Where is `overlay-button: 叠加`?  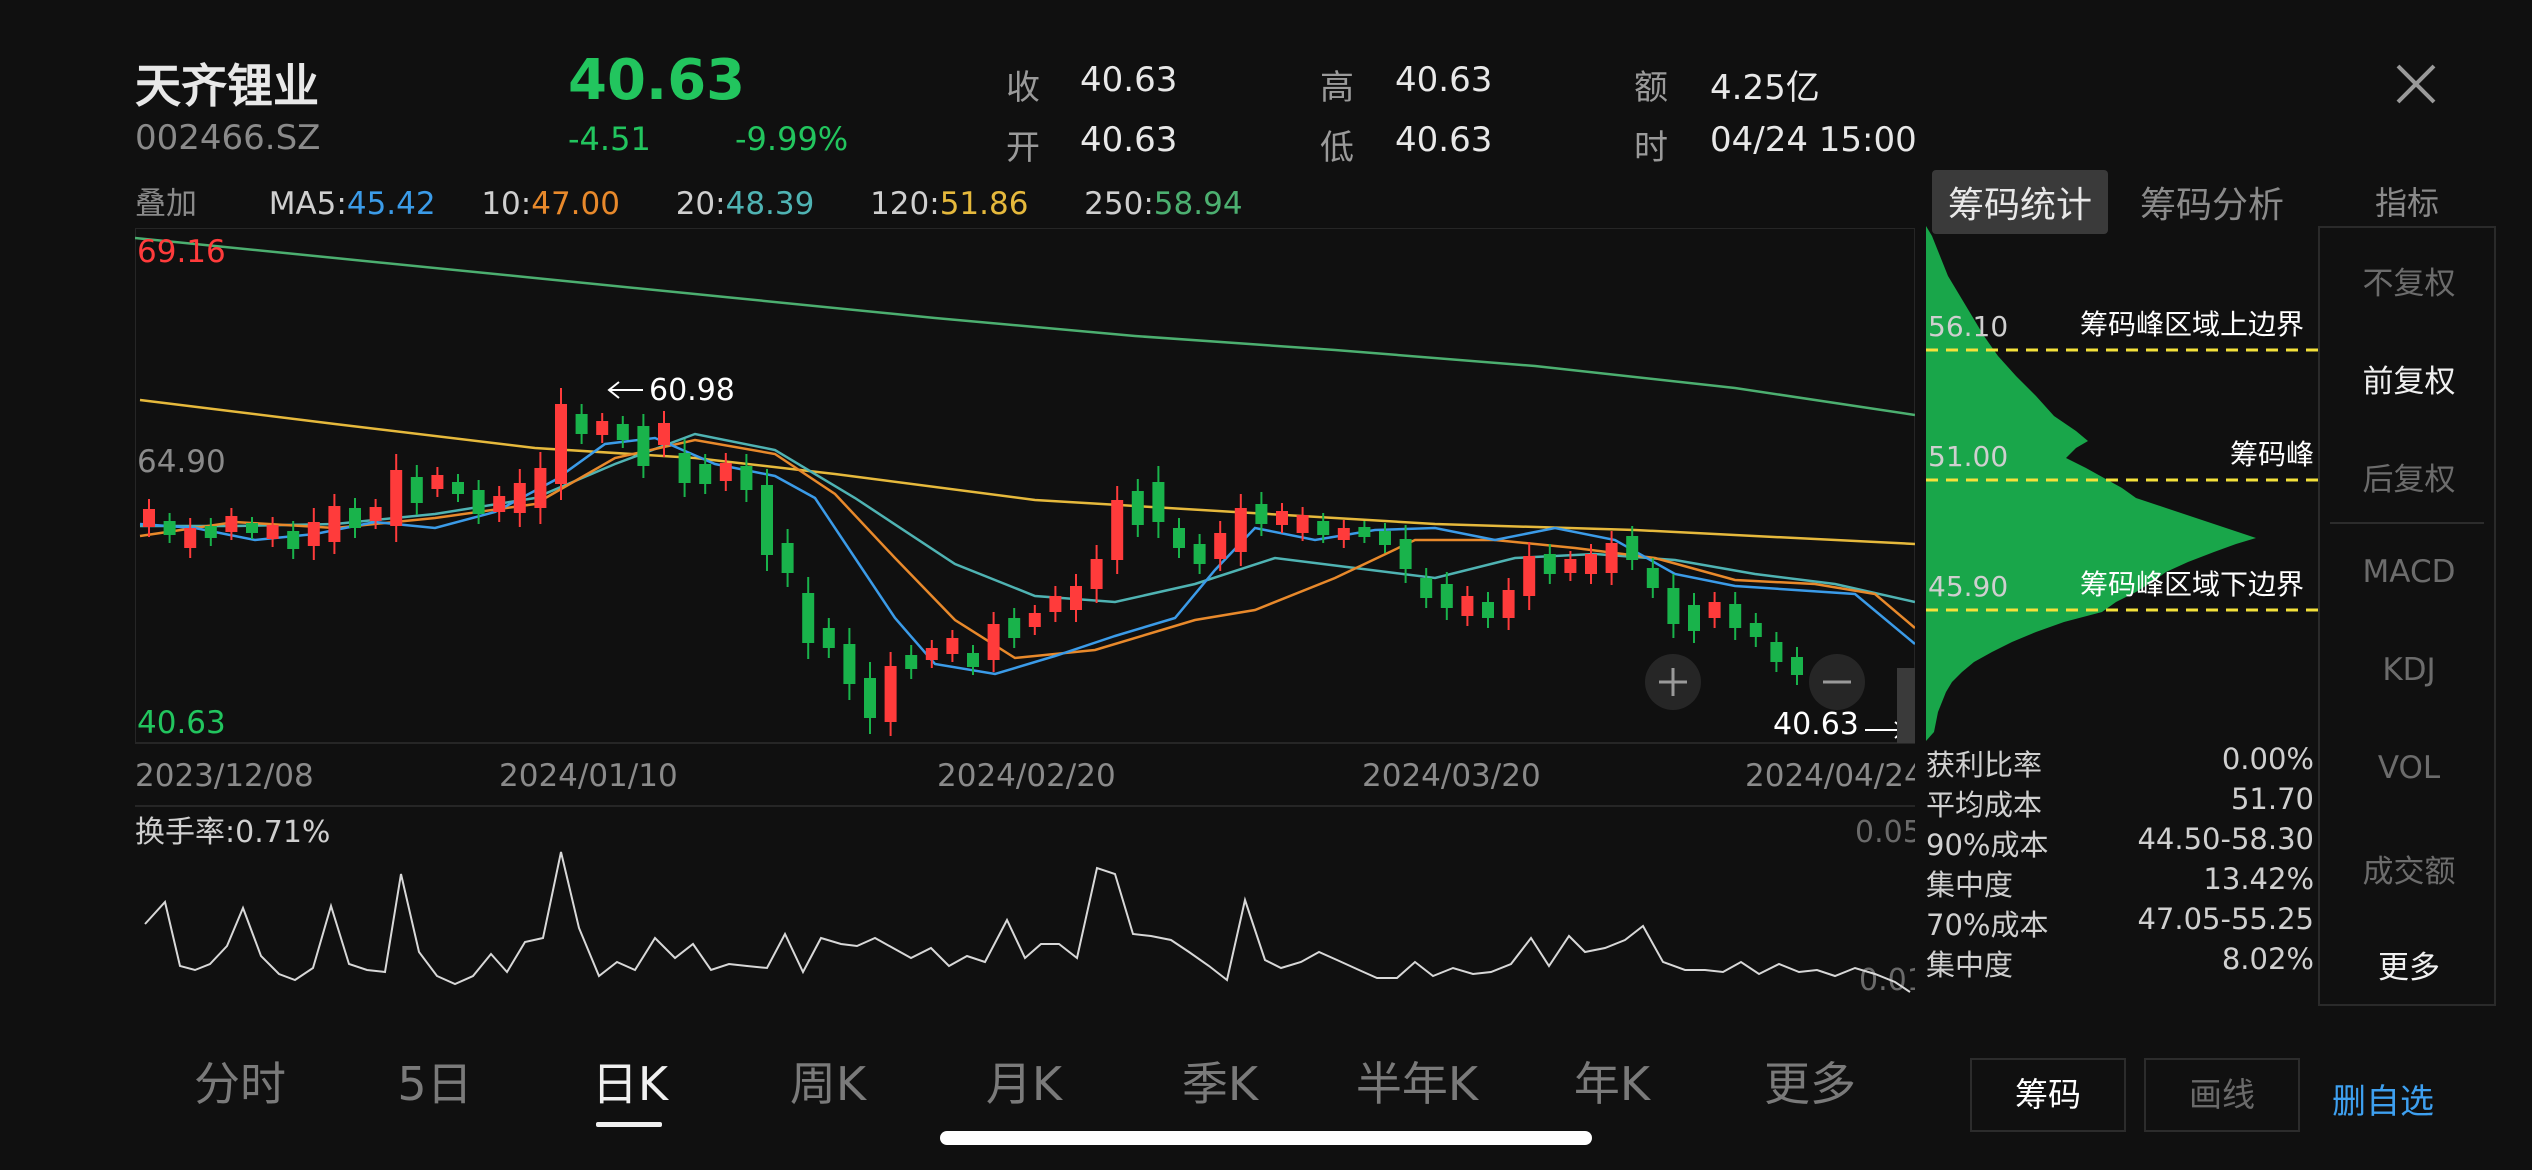 overlay-button: 叠加 is located at coordinates (166, 204).